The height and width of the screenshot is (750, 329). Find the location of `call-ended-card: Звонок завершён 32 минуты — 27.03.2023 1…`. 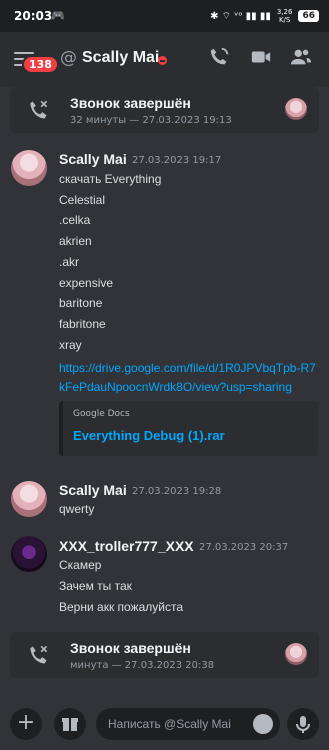

call-ended-card: Звонок завершён 32 минуты — 27.03.2023 1… is located at coordinates (164, 110).